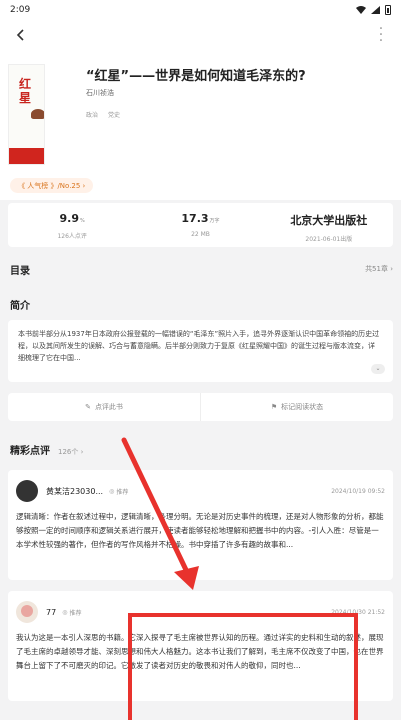 The image size is (401, 720). I want to click on book-tags: 政治 党史, so click(103, 114).